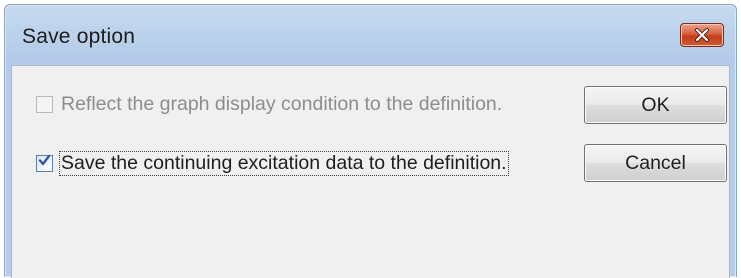  What do you see at coordinates (79, 36) in the screenshot?
I see `dialog-title: Save option` at bounding box center [79, 36].